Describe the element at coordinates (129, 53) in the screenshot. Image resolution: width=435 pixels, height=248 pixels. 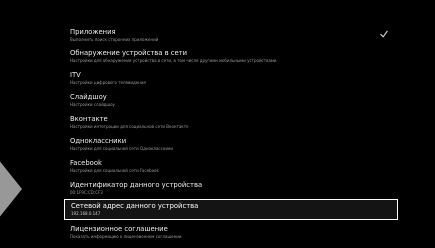
I see `setting-title: Обнаружение устройства в сети` at that location.